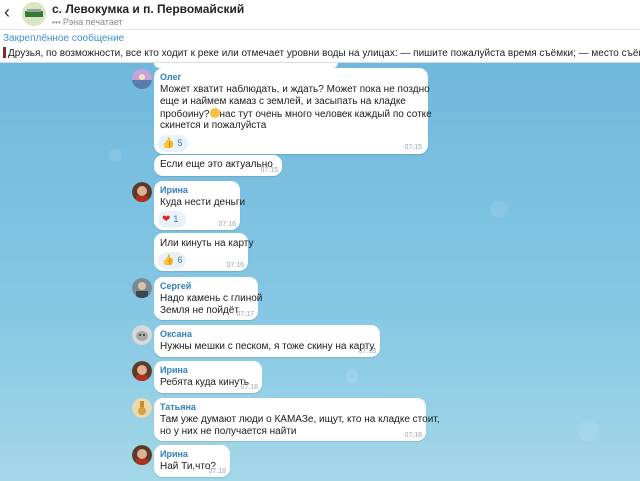 Image resolution: width=640 pixels, height=481 pixels. What do you see at coordinates (207, 243) in the screenshot?
I see `message-text: Или кинуть на карту` at bounding box center [207, 243].